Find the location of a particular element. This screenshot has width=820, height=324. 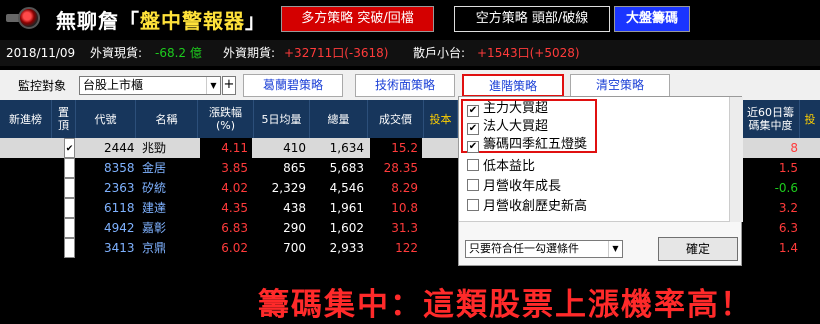

option-label: 籌碼四季紅五燈獎 is located at coordinates (535, 144).